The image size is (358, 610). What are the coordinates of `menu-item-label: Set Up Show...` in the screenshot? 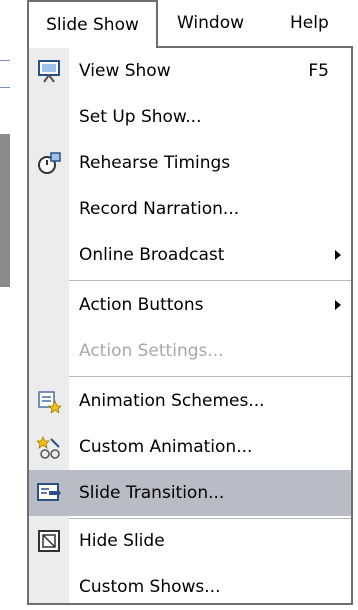 It's located at (140, 117).